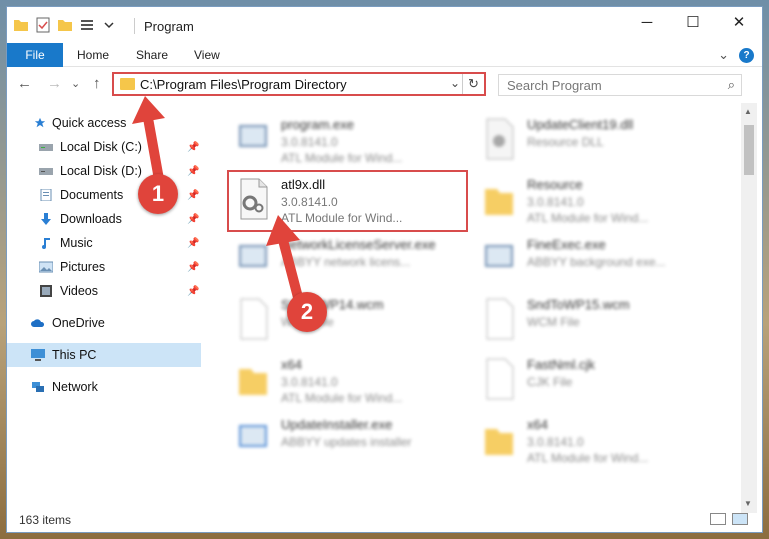 The width and height of the screenshot is (769, 539). Describe the element at coordinates (101, 147) in the screenshot. I see `sidebar-item-label: Local Disk (C:)` at that location.